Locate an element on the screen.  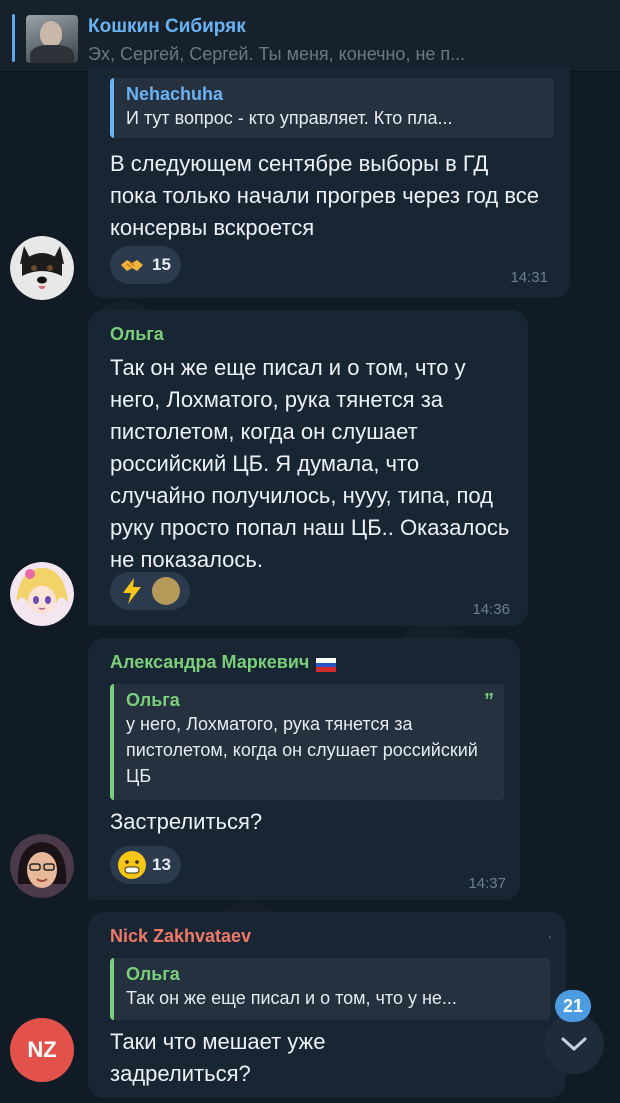
avatar-initials-text: NZ is located at coordinates (42, 1049).